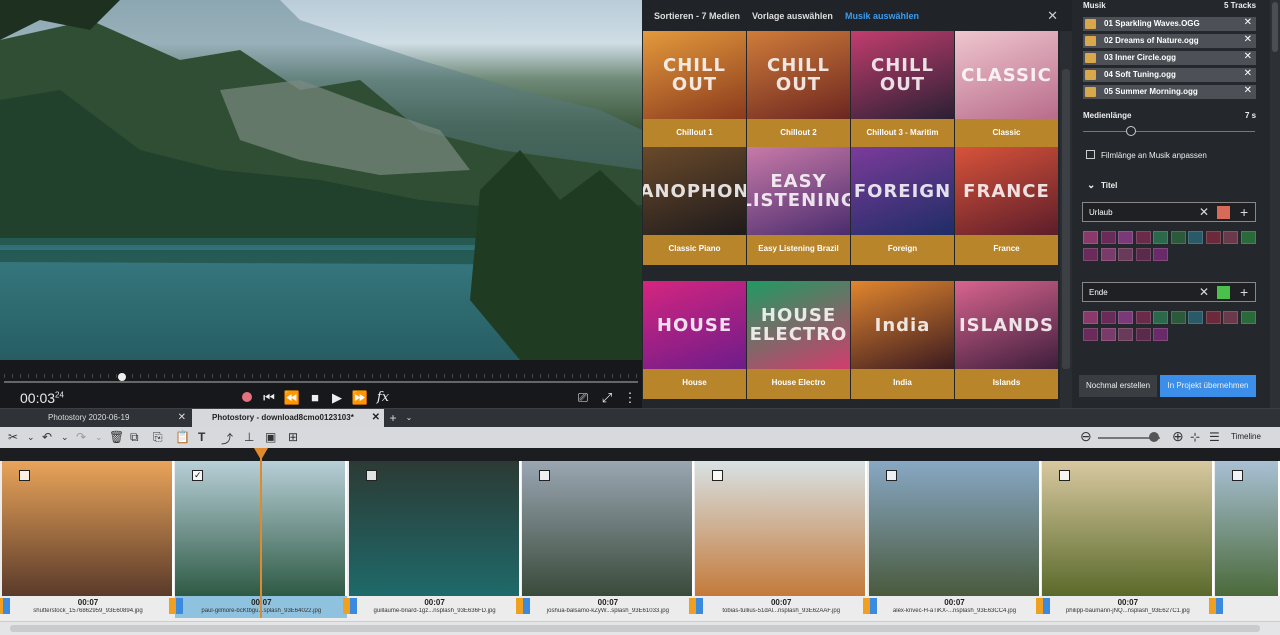 The height and width of the screenshot is (635, 1280). Describe the element at coordinates (694, 212) in the screenshot. I see `music-tile: PIANOPHONIC Classic Piano` at that location.